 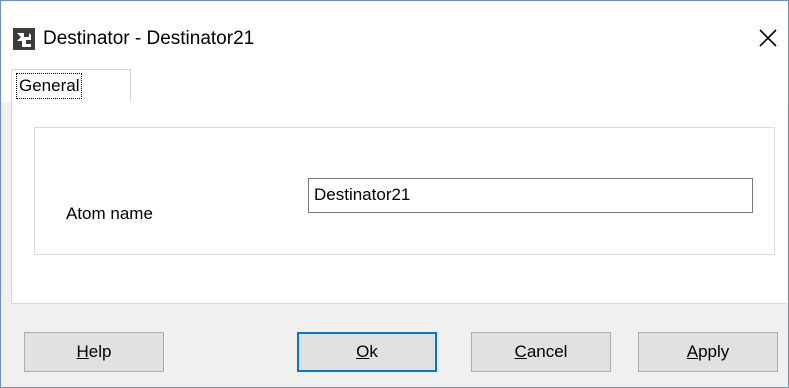 I want to click on apply-button: Apply, so click(x=708, y=352).